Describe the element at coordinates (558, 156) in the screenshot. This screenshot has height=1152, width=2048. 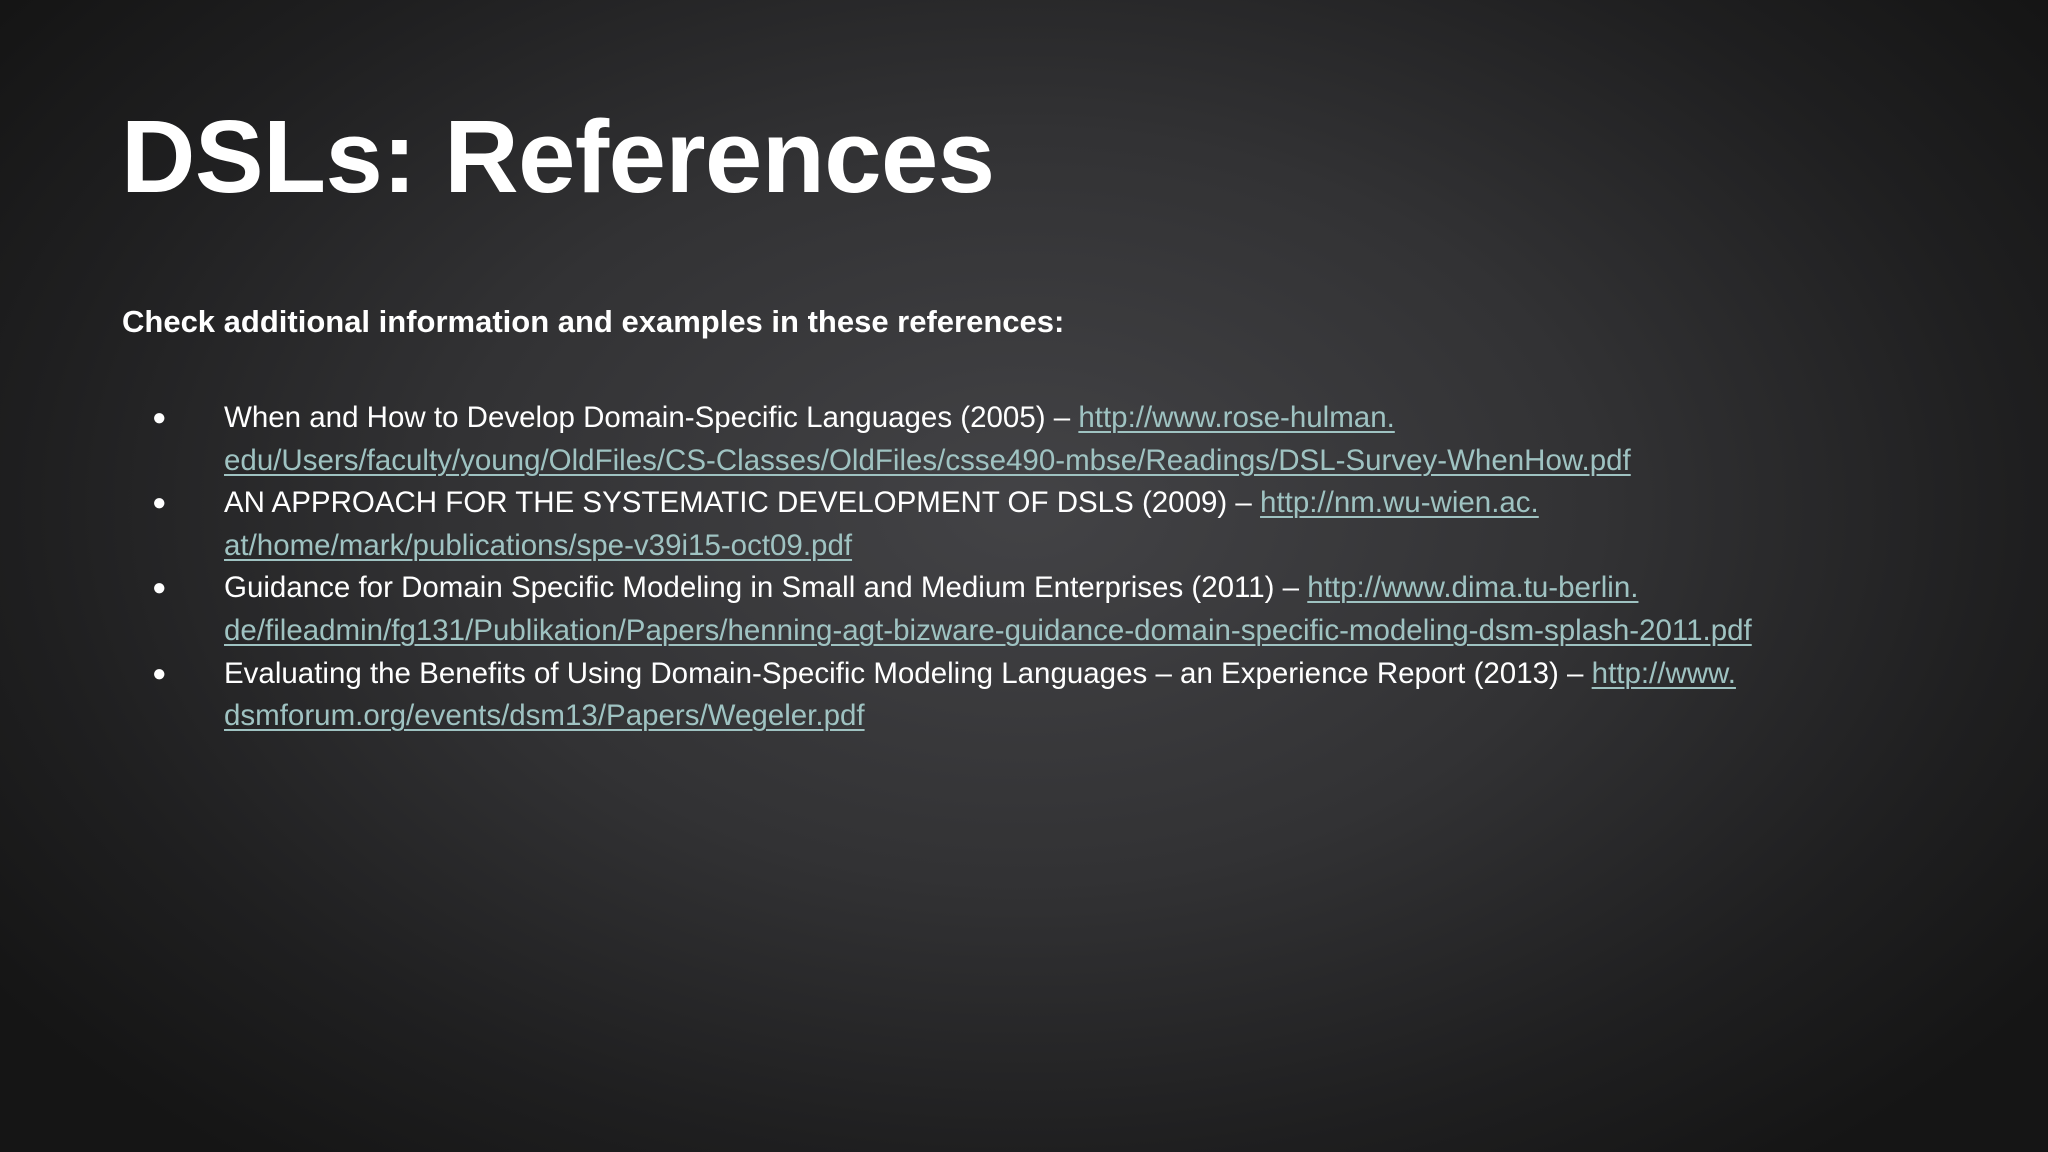
I see `slide-title: DSLs: References` at that location.